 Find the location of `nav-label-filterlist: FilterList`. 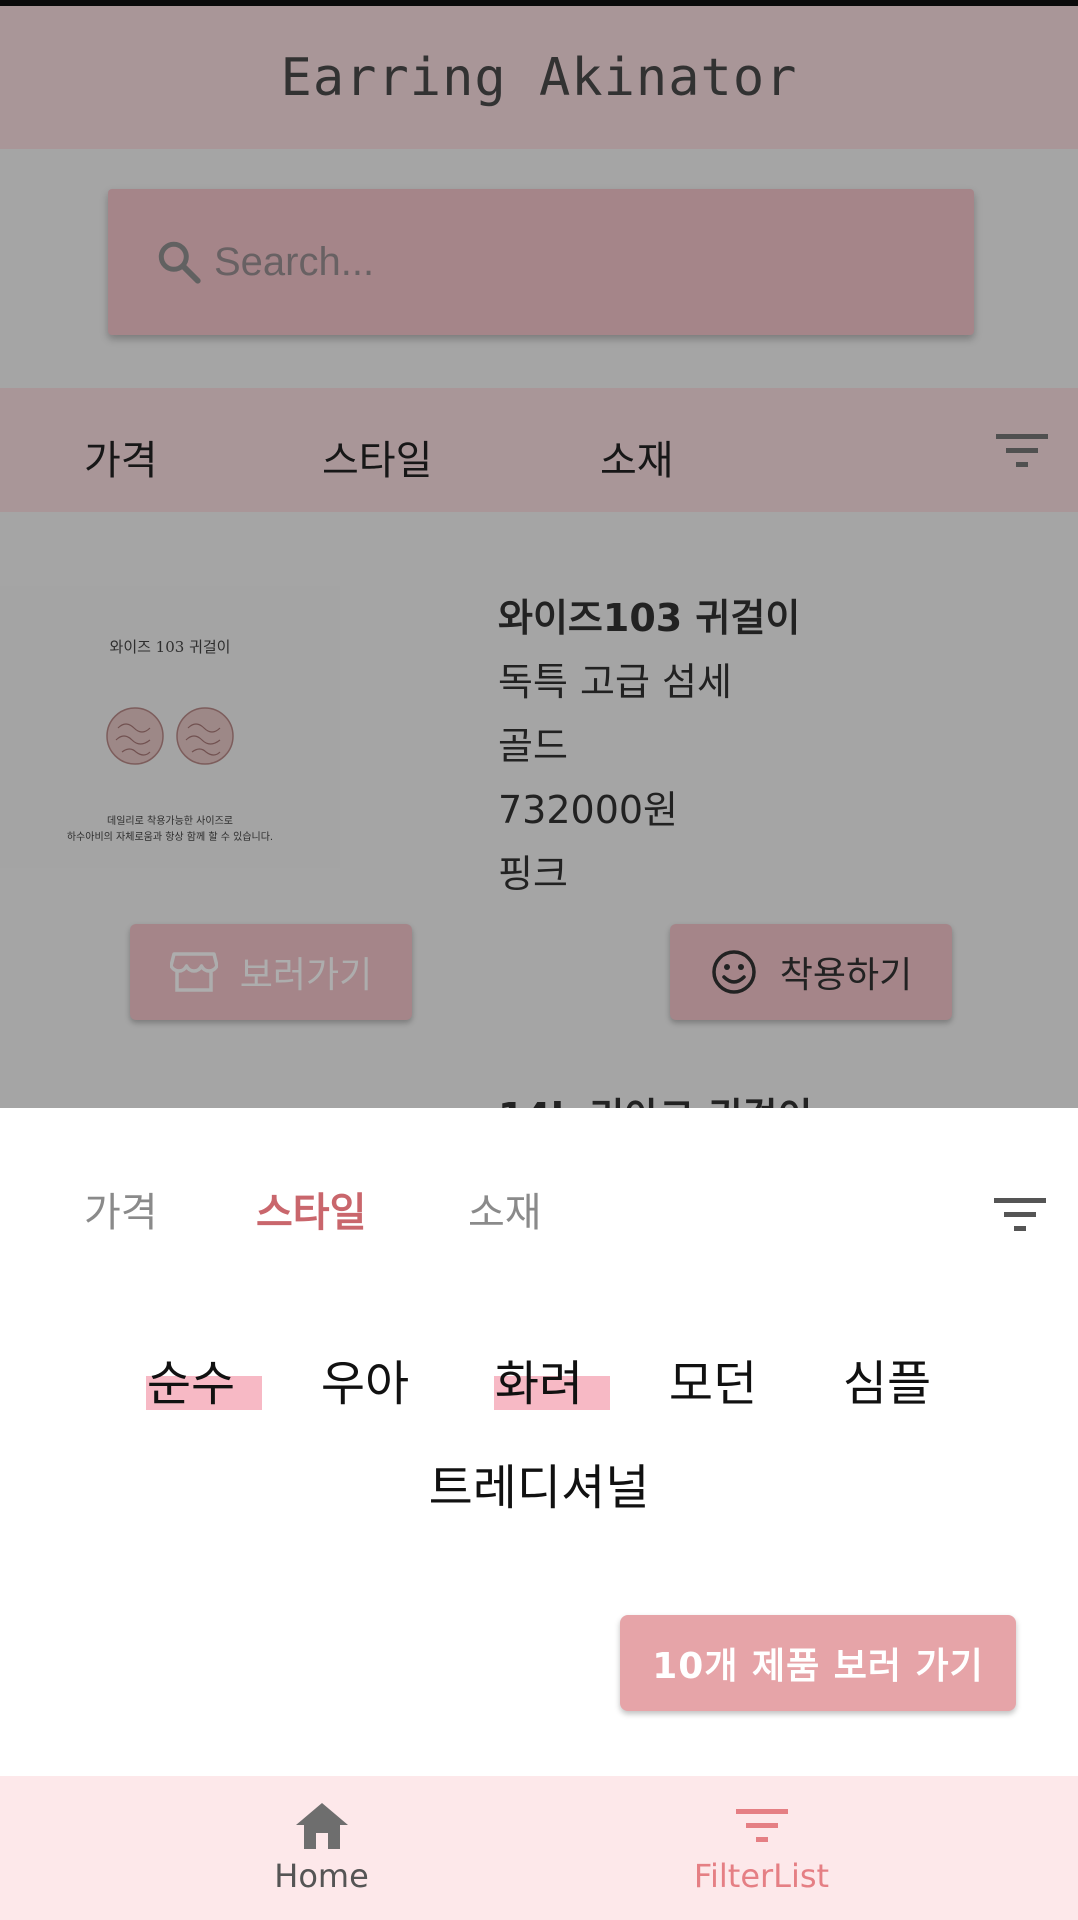

nav-label-filterlist: FilterList is located at coordinates (761, 1876).